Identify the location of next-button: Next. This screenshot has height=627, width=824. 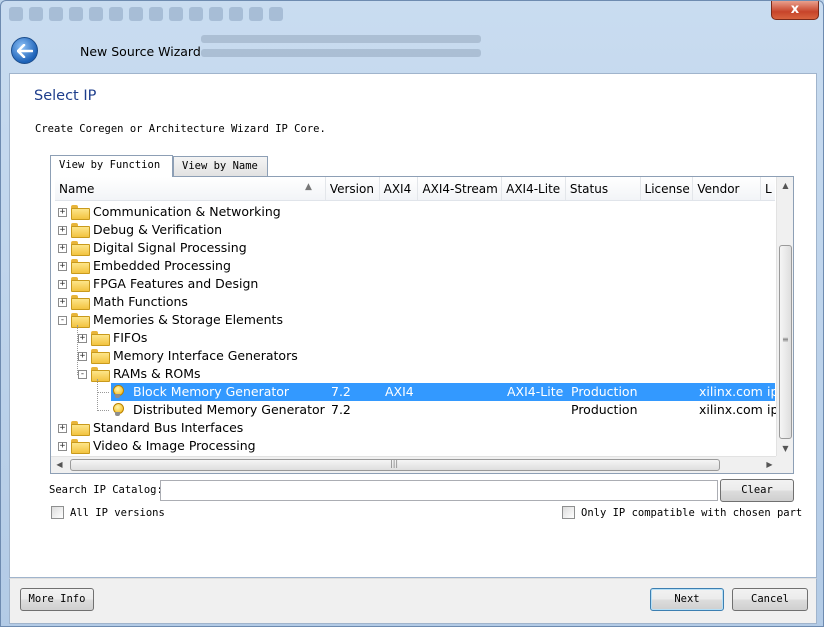
(687, 599).